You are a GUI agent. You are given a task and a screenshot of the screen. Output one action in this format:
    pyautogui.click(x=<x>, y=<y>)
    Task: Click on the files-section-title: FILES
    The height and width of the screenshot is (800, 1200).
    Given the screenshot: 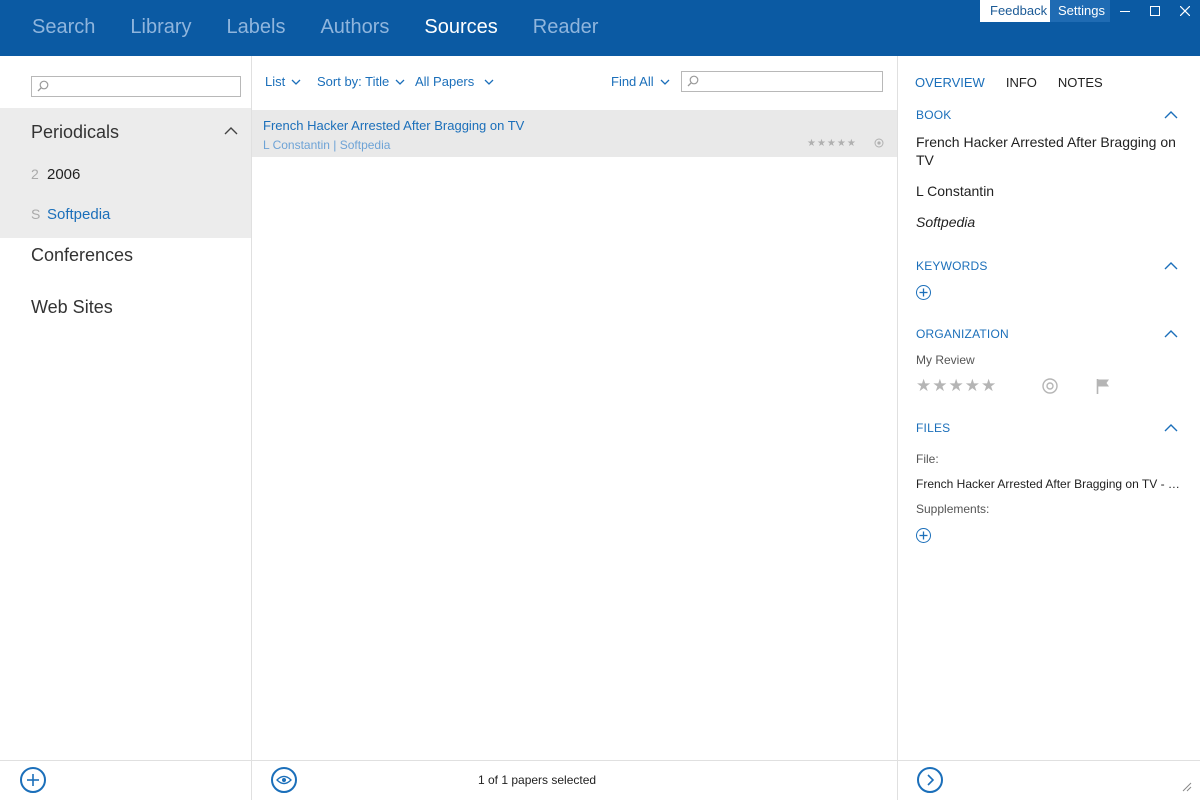 What is the action you would take?
    pyautogui.click(x=933, y=428)
    